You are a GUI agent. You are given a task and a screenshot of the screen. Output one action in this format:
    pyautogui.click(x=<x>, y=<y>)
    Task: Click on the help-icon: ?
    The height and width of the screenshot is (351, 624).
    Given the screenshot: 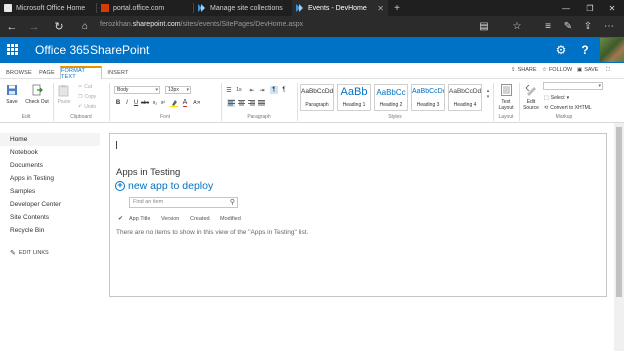 What is the action you would take?
    pyautogui.click(x=585, y=50)
    